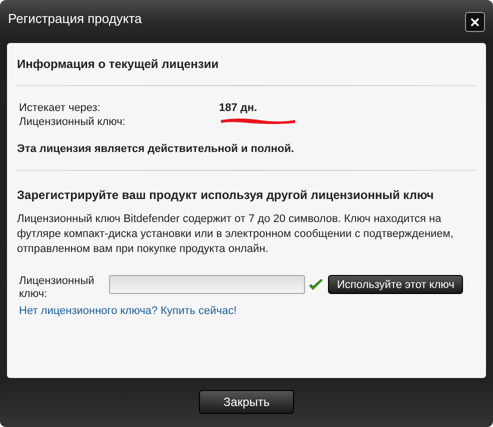  I want to click on license-status-text: Эта лицензия является действительной и полной., so click(156, 149).